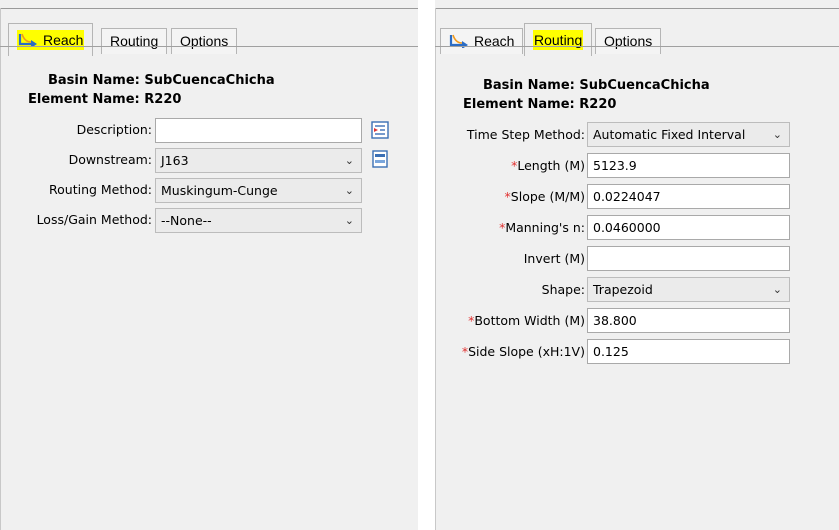  I want to click on mannings-n-label: Manning's n:, so click(545, 227).